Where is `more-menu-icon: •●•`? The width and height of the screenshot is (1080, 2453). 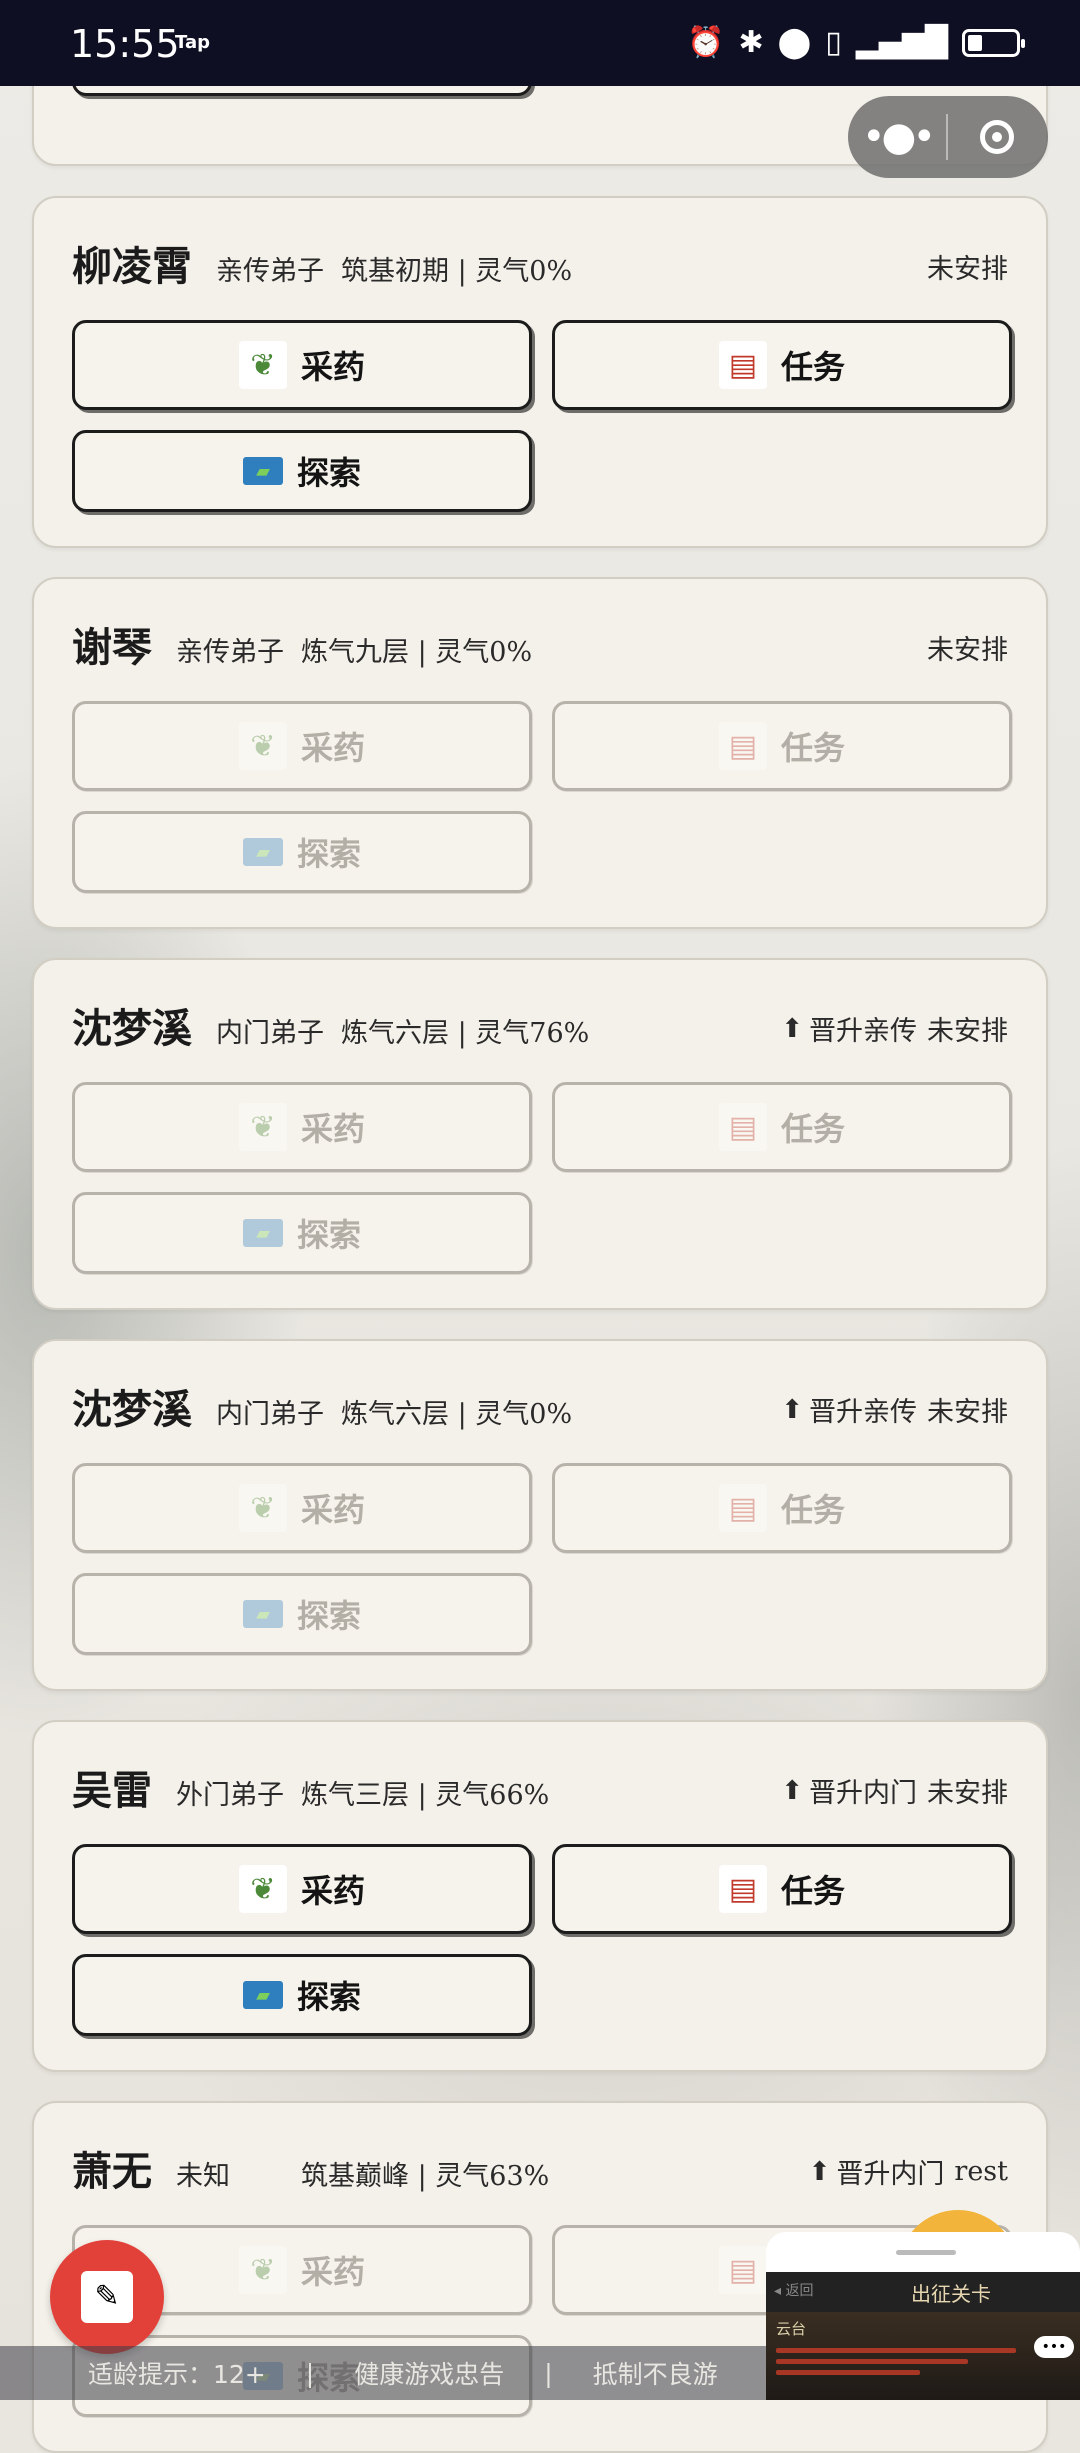
more-menu-icon: •●• is located at coordinates (897, 137).